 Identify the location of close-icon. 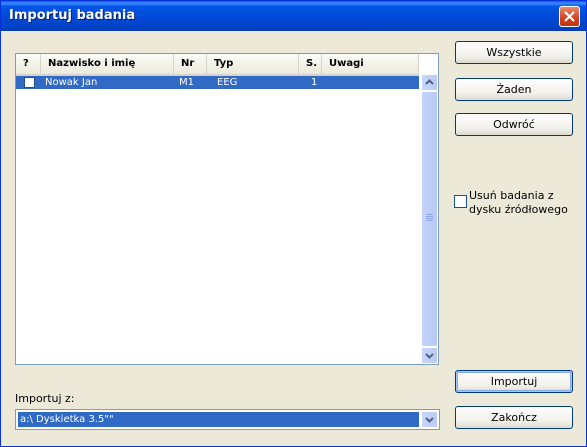
(569, 16).